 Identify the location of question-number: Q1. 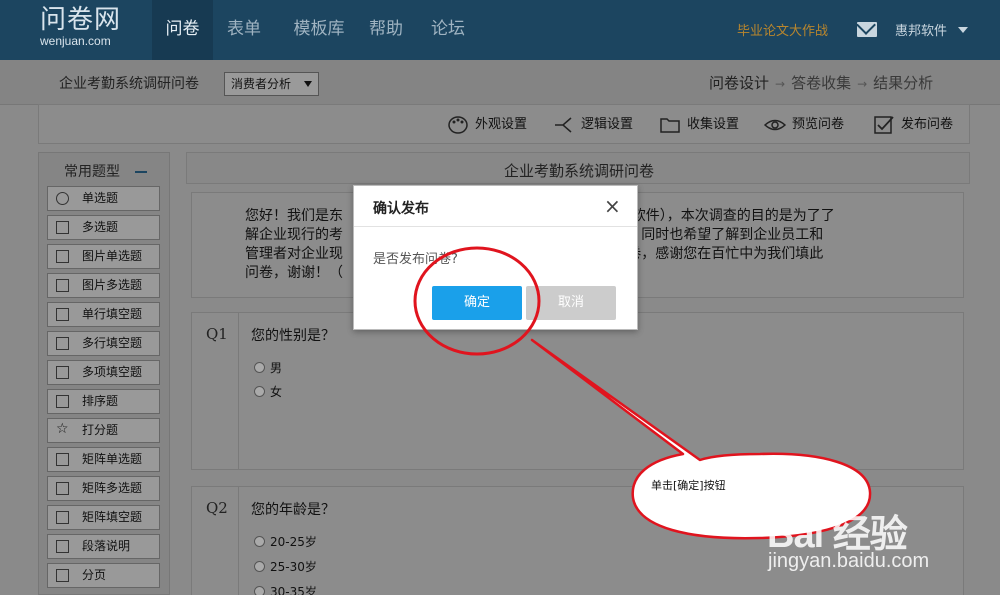
(217, 334).